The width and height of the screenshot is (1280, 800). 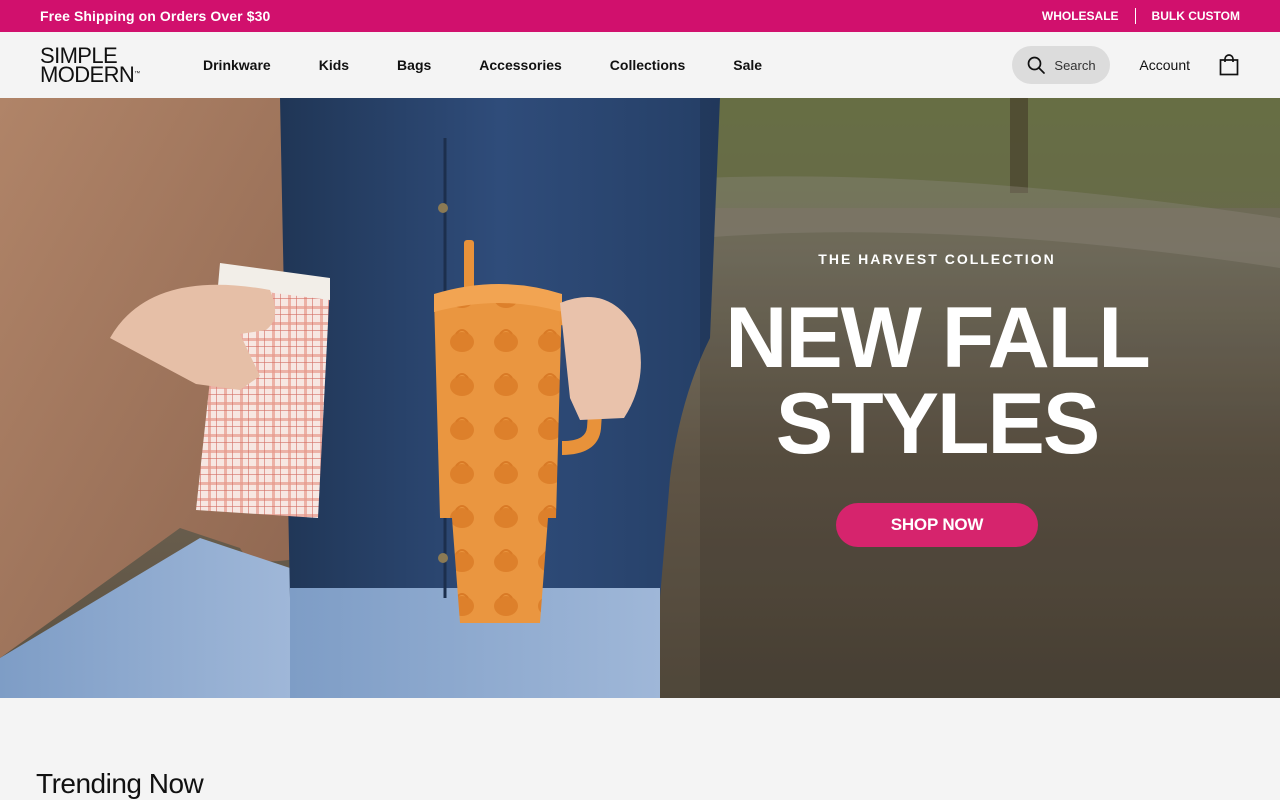 I want to click on nav-drinkware: Drinkware, so click(x=237, y=65).